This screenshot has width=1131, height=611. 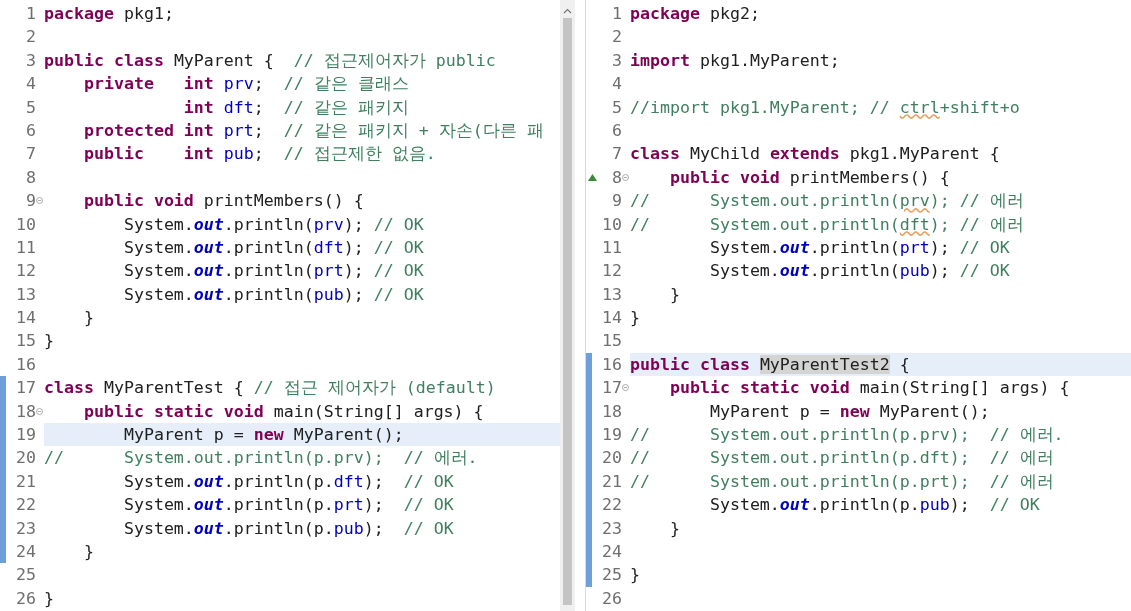 What do you see at coordinates (288, 505) in the screenshot?
I see `code-line: System.out.println(p.prt); // OK` at bounding box center [288, 505].